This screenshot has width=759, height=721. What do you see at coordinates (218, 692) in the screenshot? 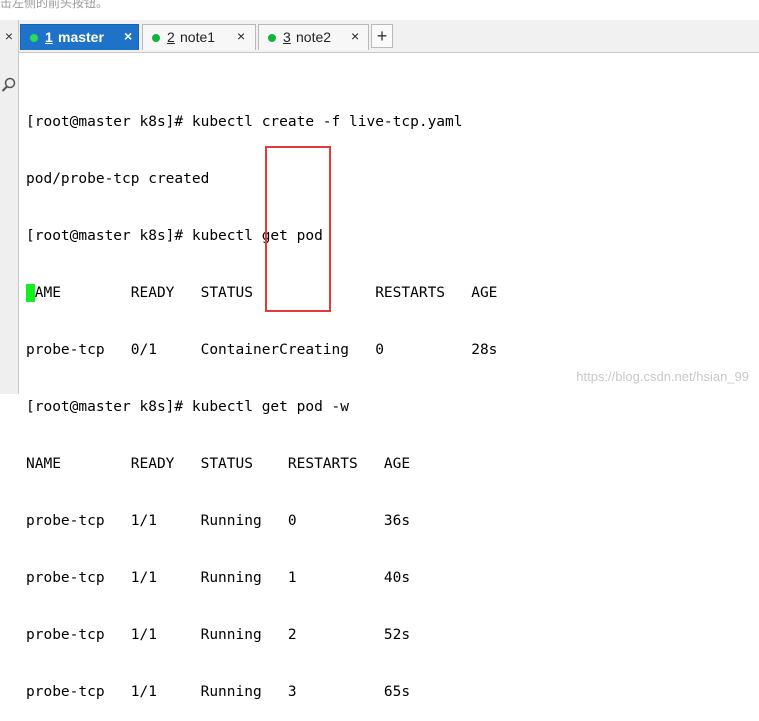
I see `terminal-line: probe-tcp 1/1 Running 3 65s` at bounding box center [218, 692].